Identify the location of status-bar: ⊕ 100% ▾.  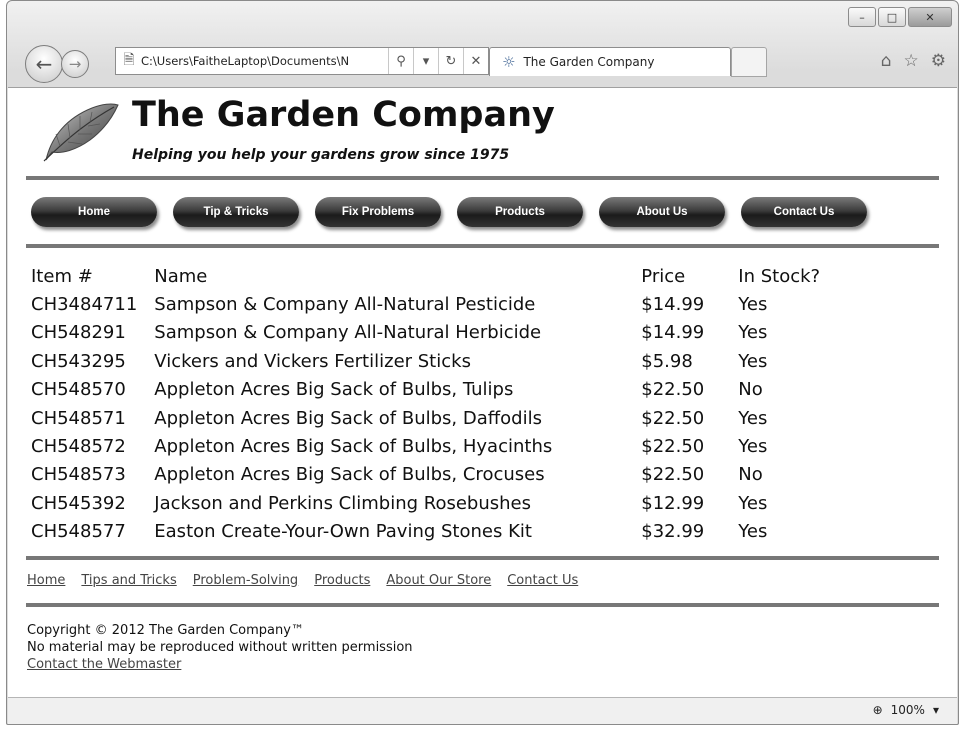
(482, 710).